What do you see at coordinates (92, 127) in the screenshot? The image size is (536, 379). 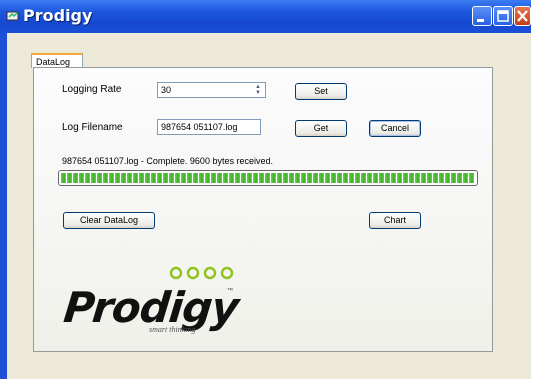 I see `log-filename-label: Log Filename` at bounding box center [92, 127].